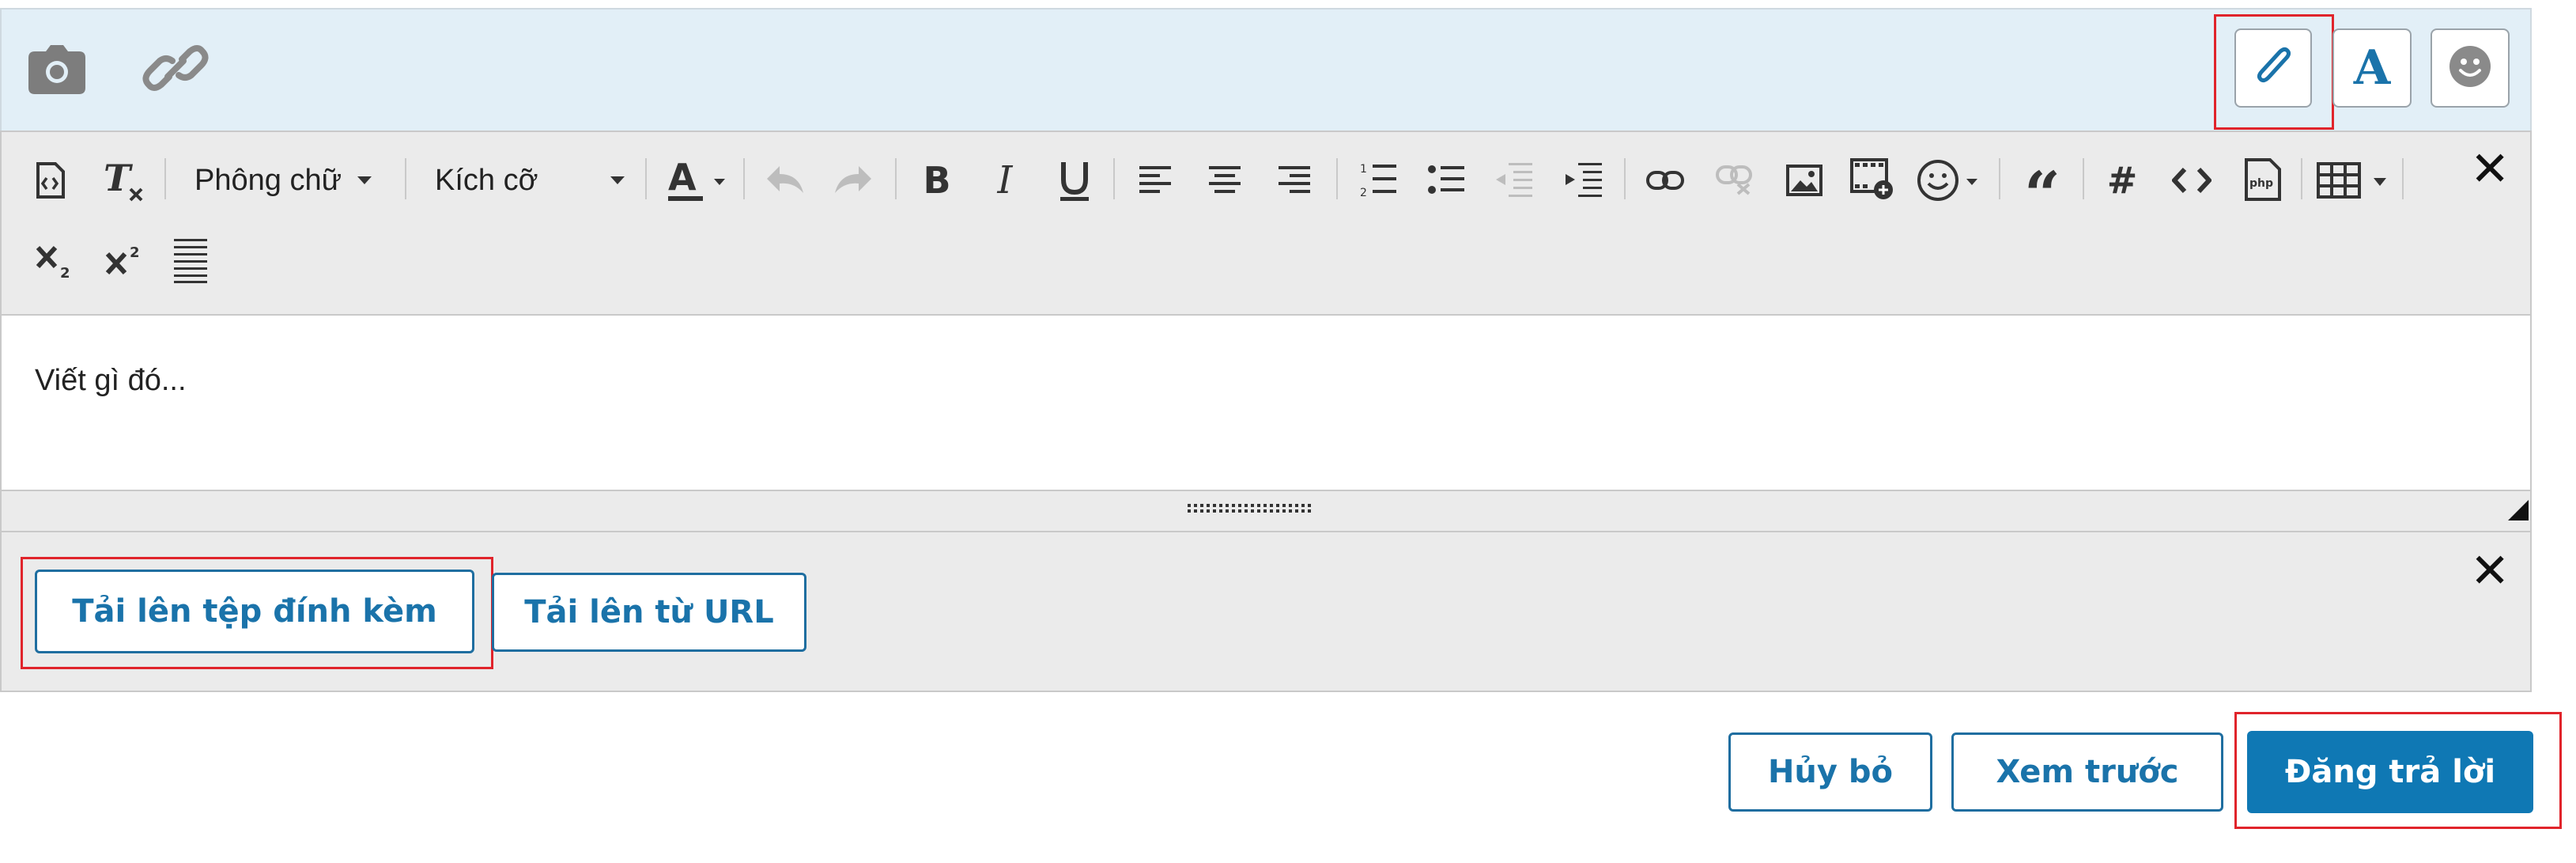 This screenshot has height=863, width=2576. I want to click on font-family-label: Phông chữ, so click(268, 180).